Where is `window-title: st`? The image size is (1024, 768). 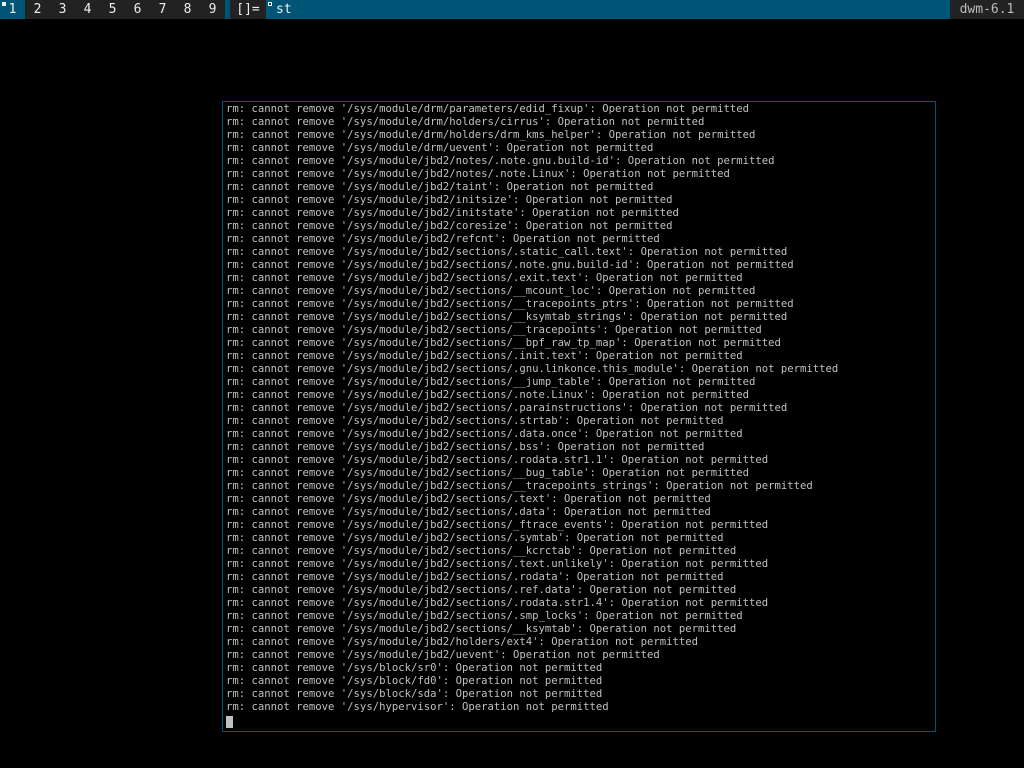 window-title: st is located at coordinates (284, 9).